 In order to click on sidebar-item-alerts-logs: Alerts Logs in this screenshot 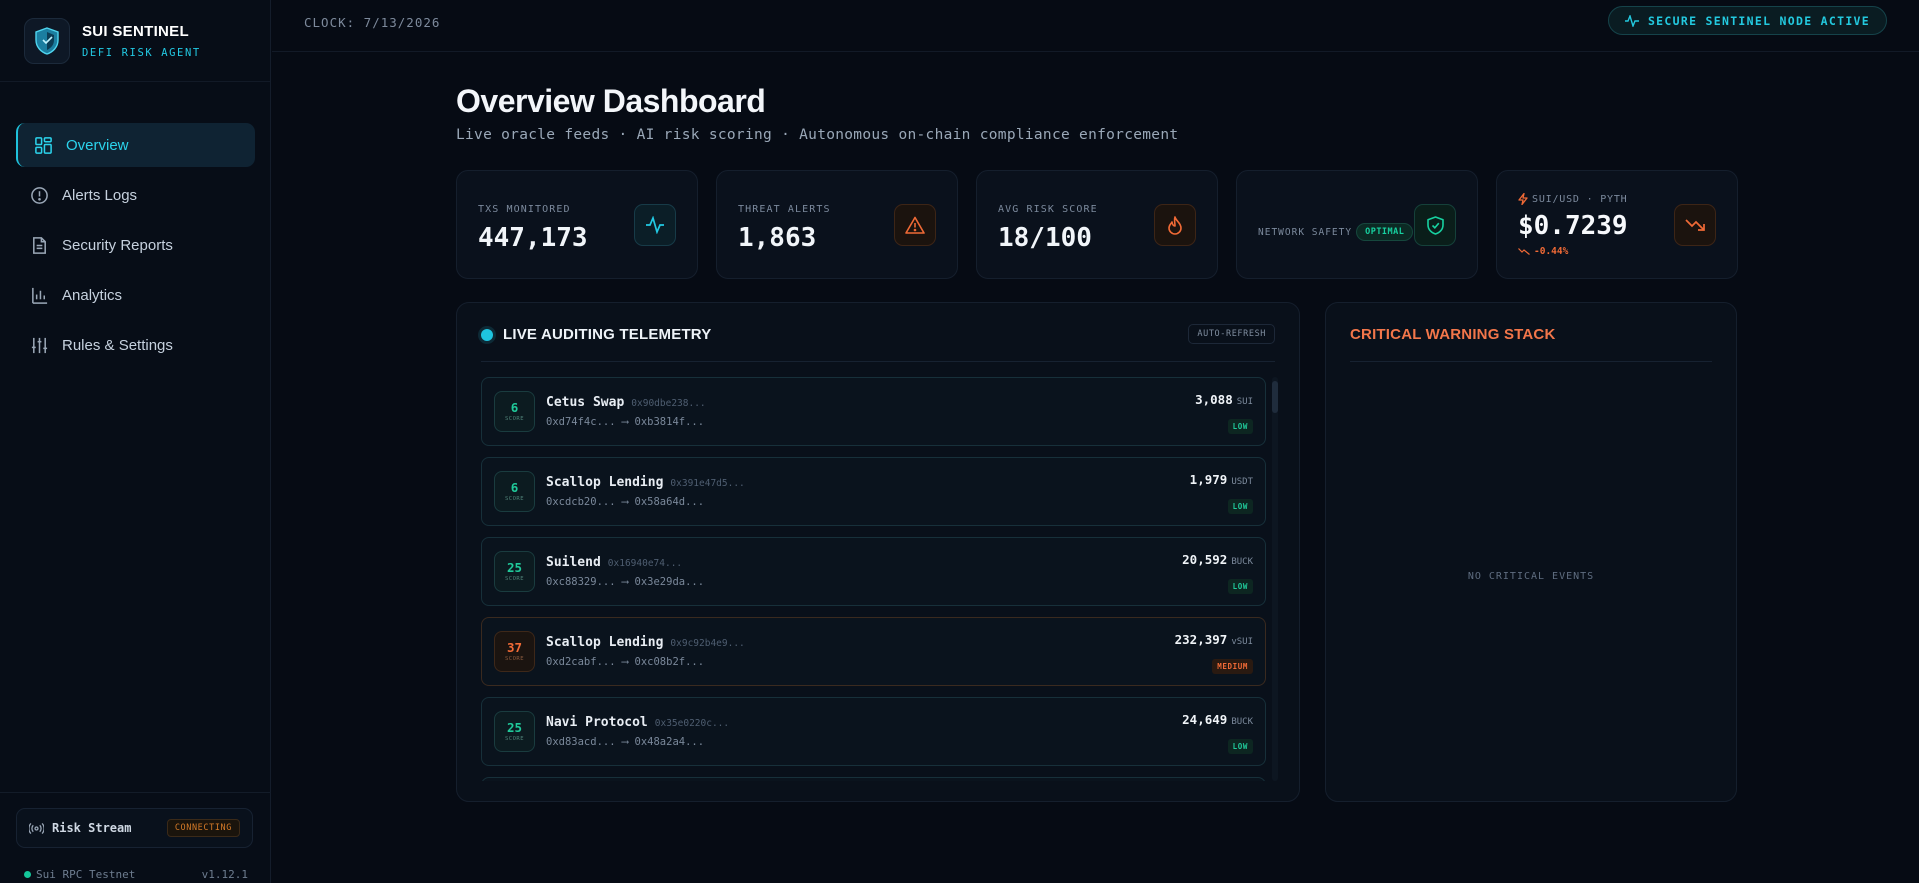, I will do `click(135, 195)`.